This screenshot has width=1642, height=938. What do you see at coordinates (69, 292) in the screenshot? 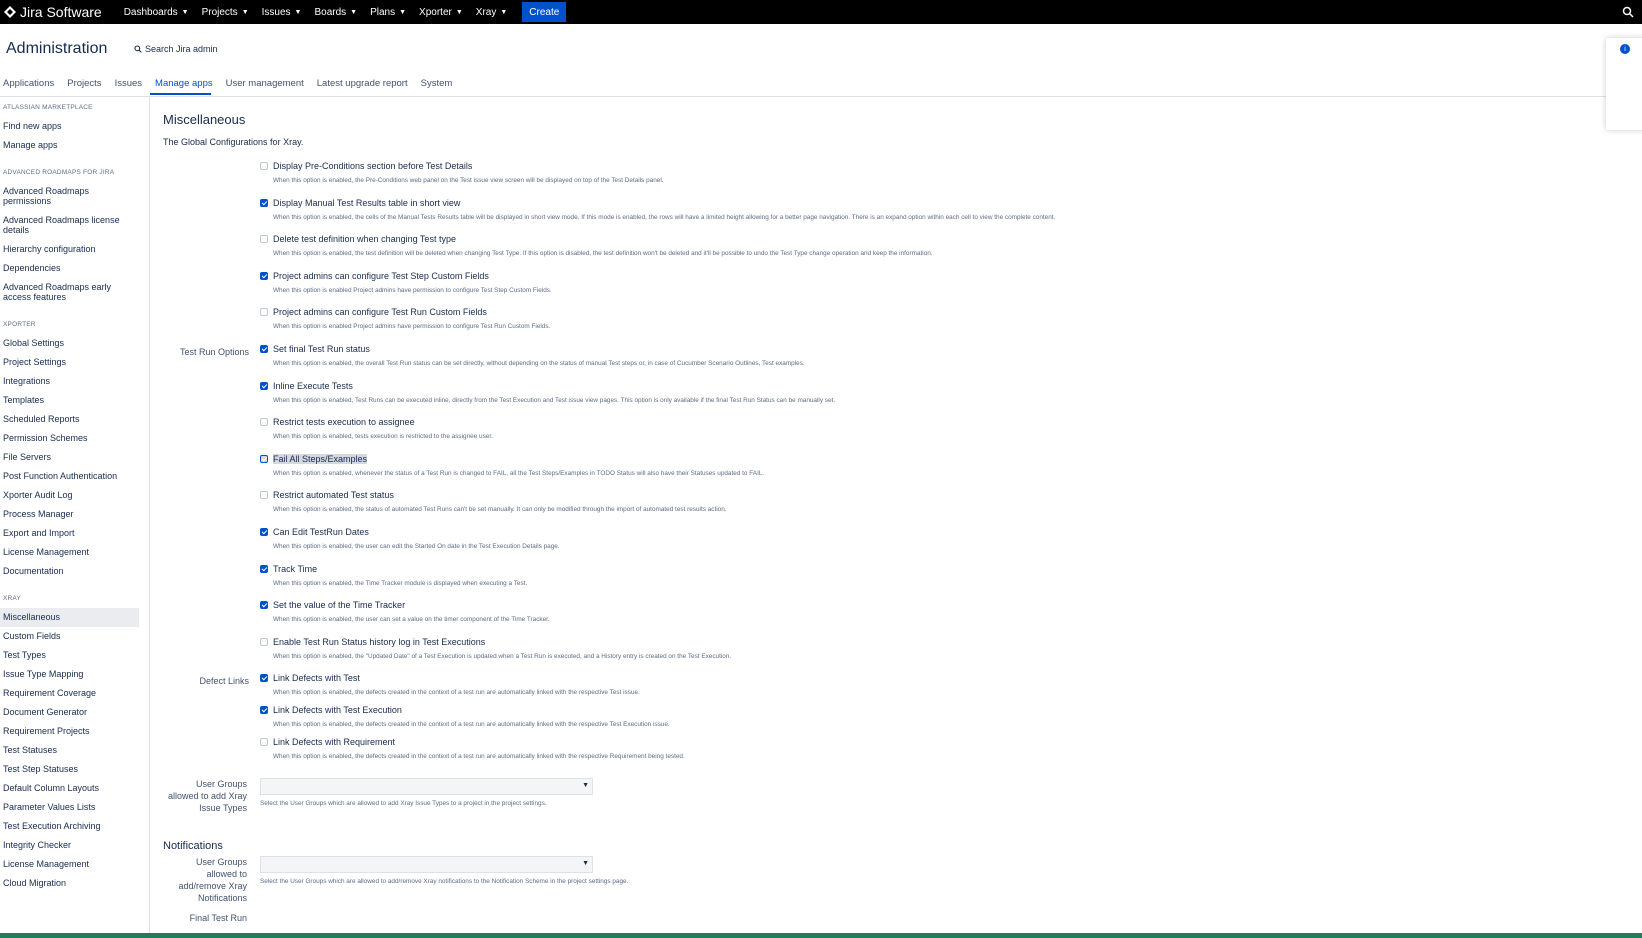
I see `sidebar-item-advanced-roadmaps-early-access-features: Advanced Roadmaps early access features` at bounding box center [69, 292].